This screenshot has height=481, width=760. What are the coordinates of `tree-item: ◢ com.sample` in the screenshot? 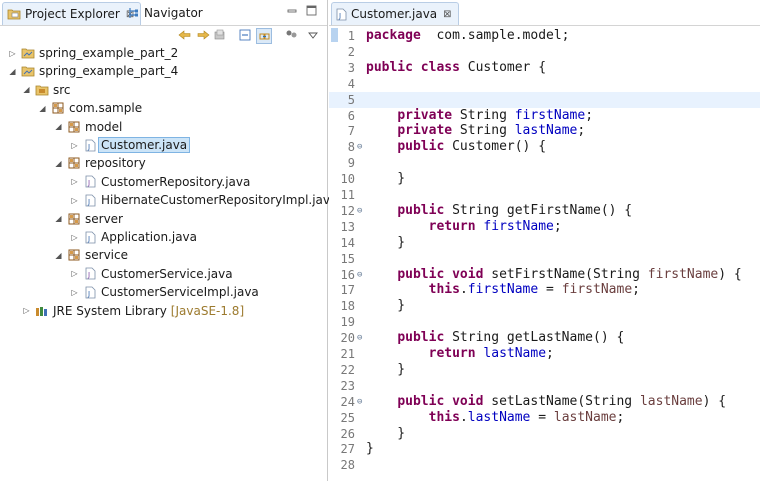 It's located at (90, 108).